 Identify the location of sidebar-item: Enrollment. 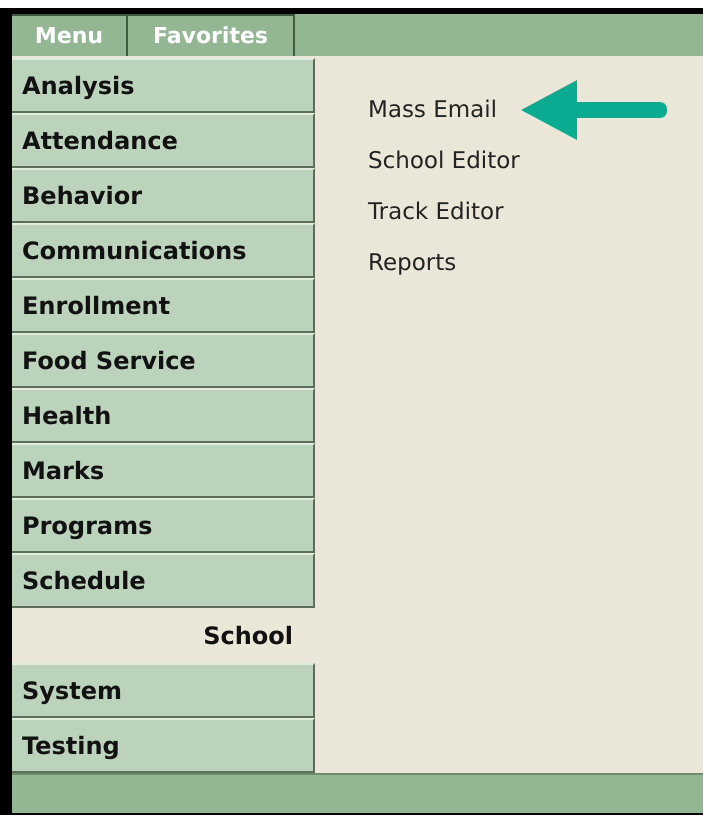
(163, 305).